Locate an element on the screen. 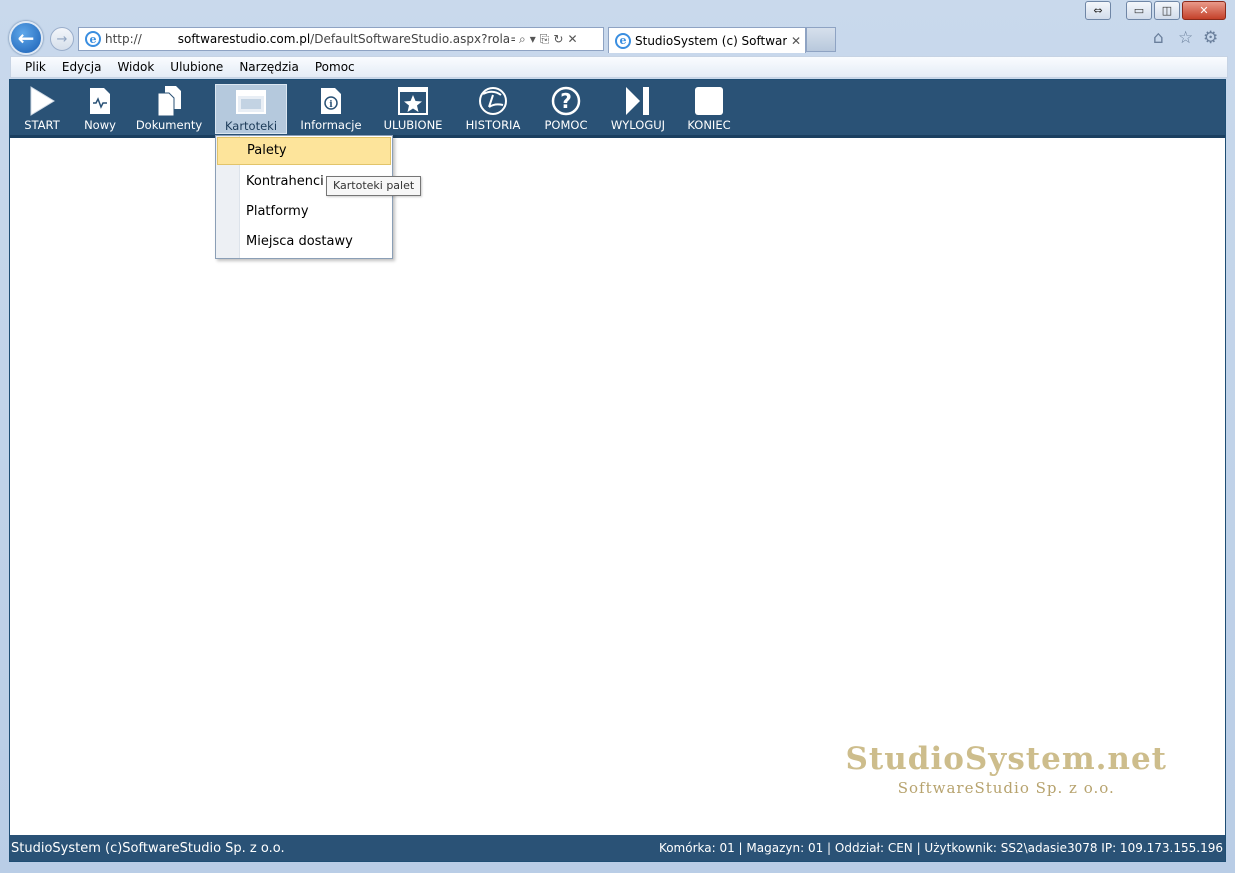 Image resolution: width=1235 pixels, height=873 pixels. window-controls: ⇔ is located at coordinates (1097, 10).